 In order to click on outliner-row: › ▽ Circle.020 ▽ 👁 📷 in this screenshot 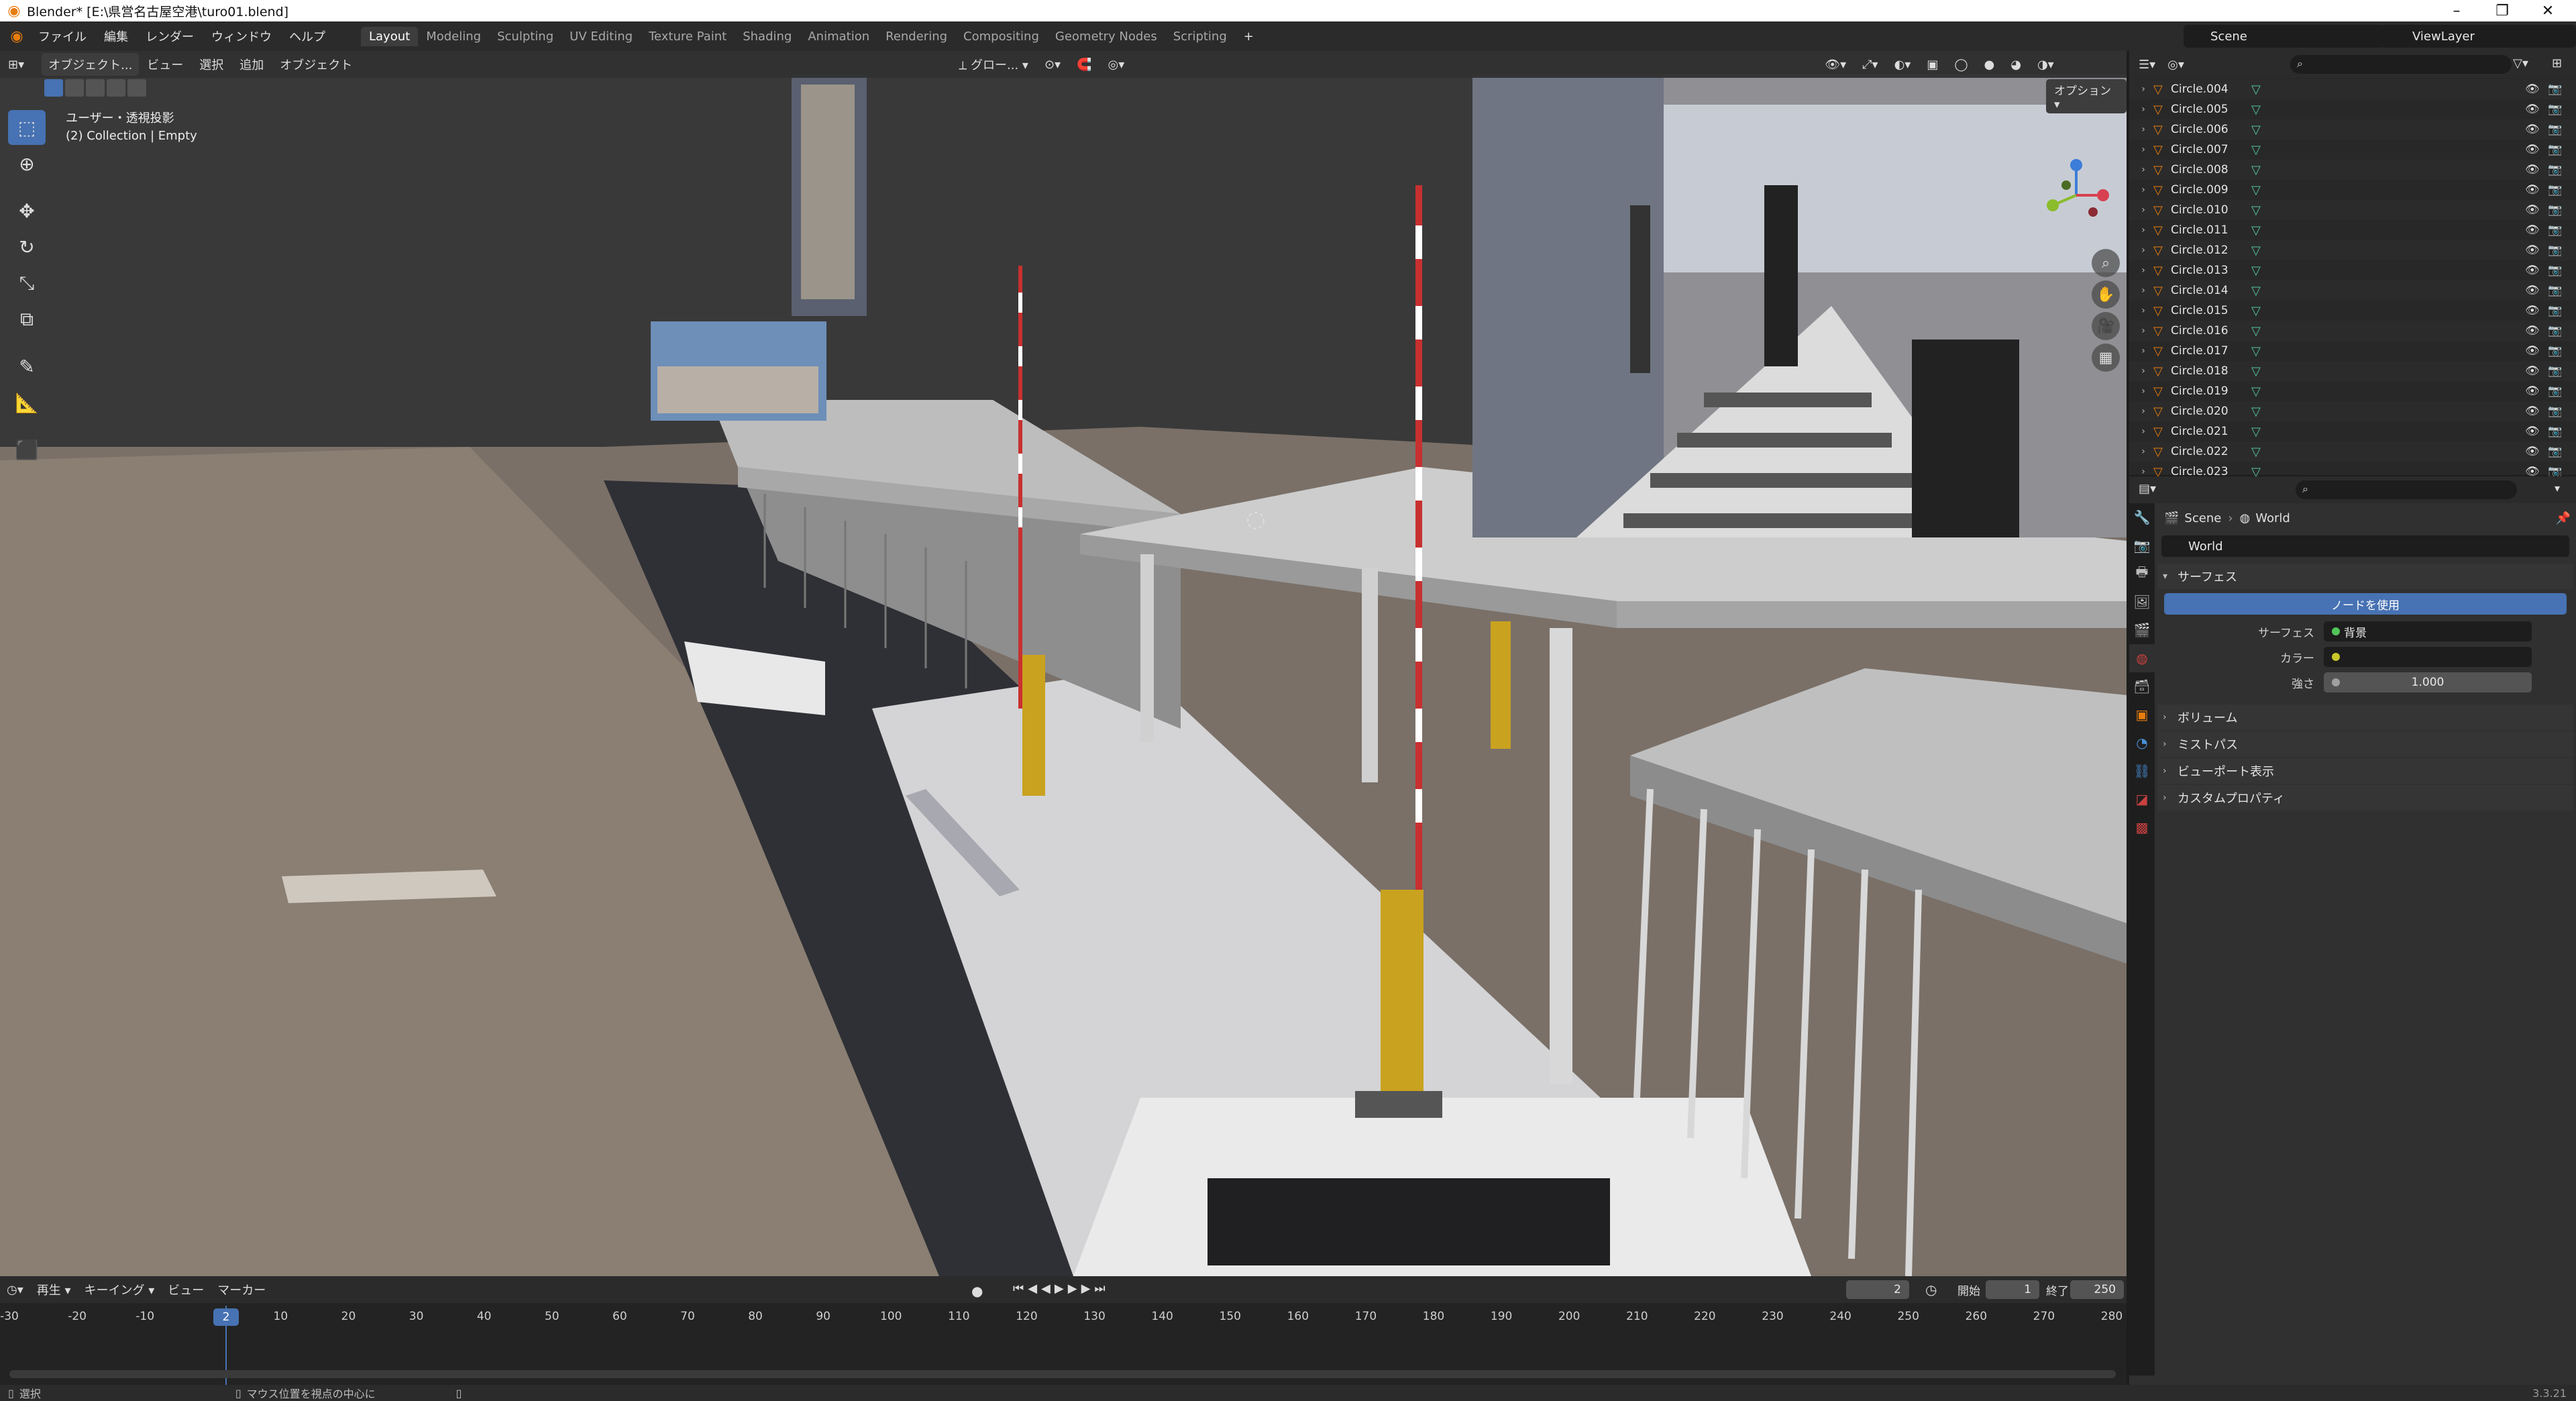, I will do `click(2352, 411)`.